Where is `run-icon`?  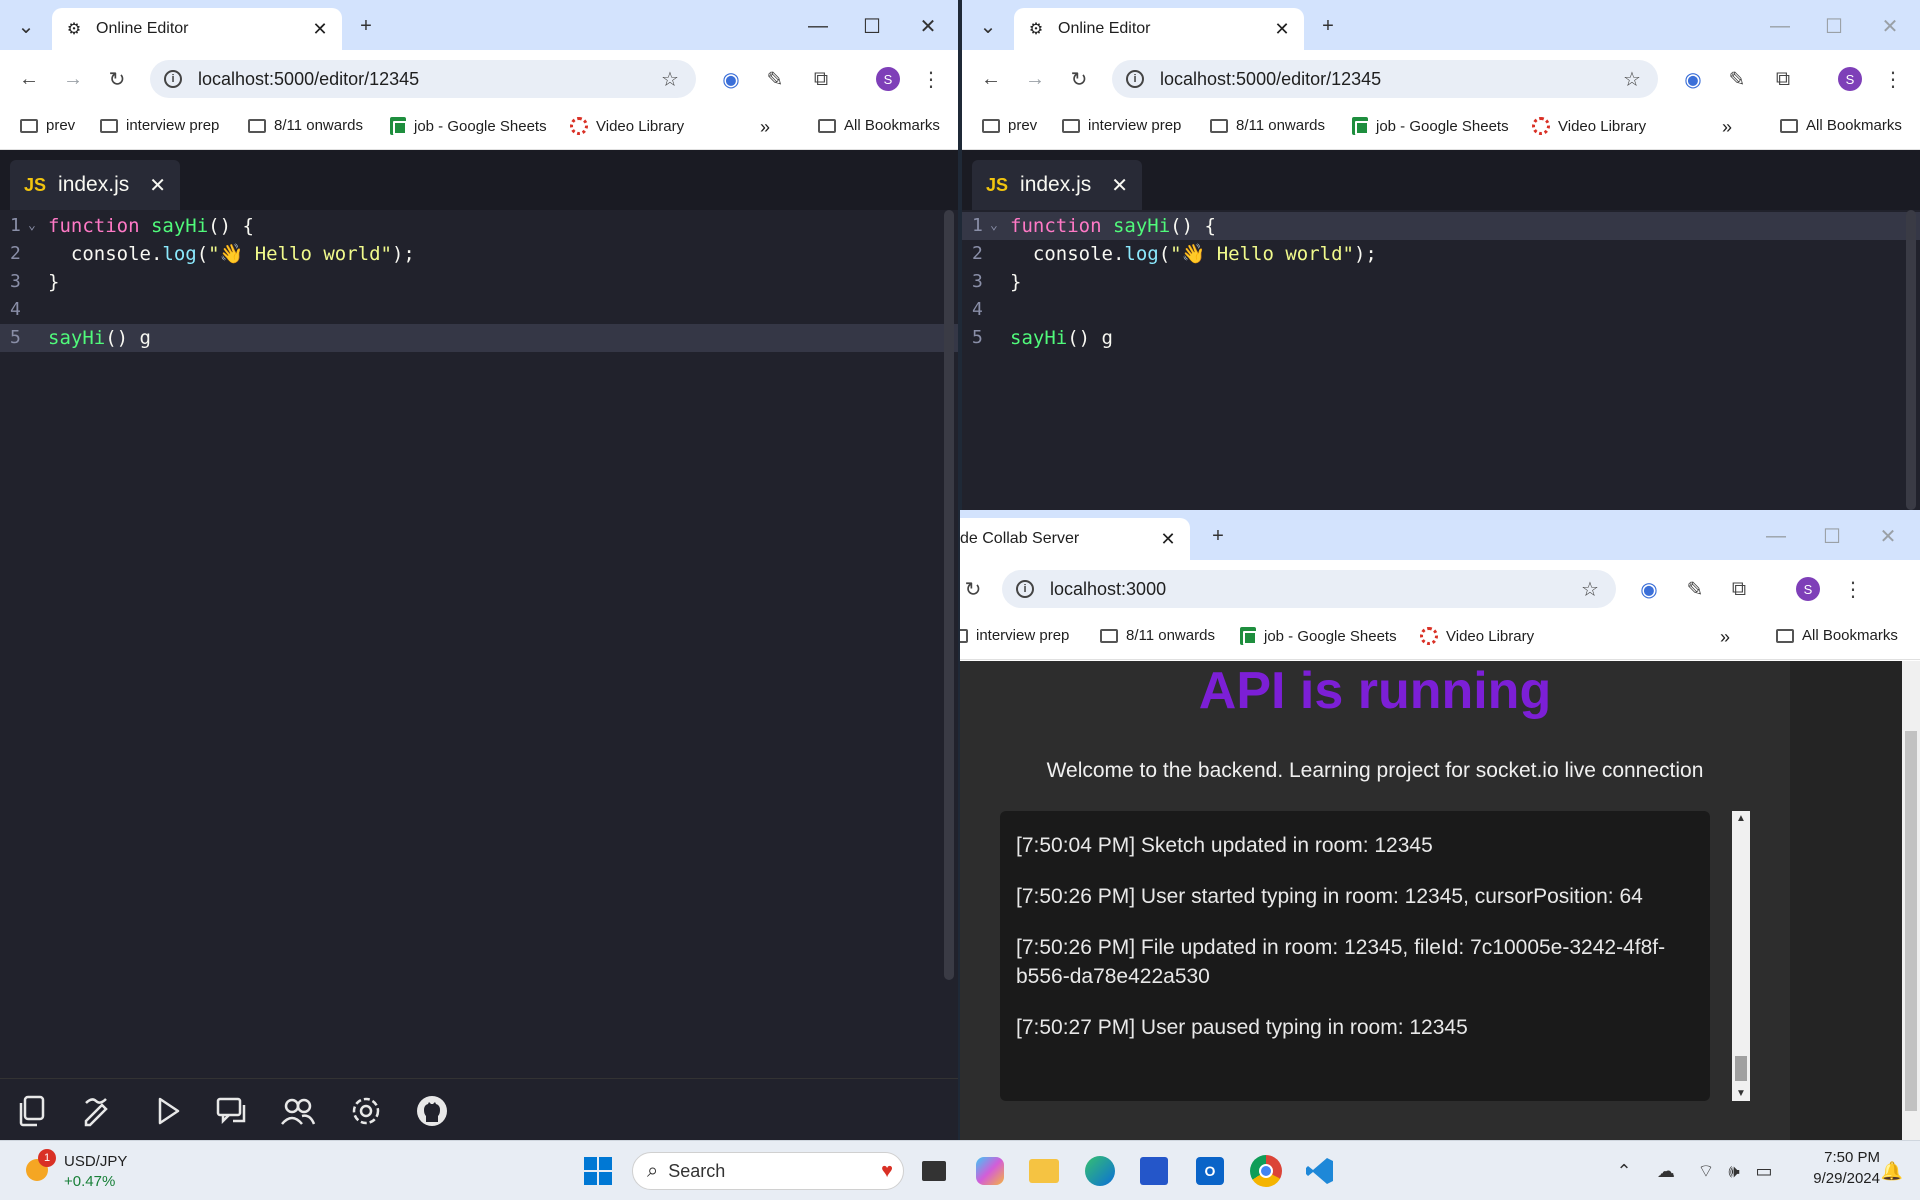
run-icon is located at coordinates (168, 1111).